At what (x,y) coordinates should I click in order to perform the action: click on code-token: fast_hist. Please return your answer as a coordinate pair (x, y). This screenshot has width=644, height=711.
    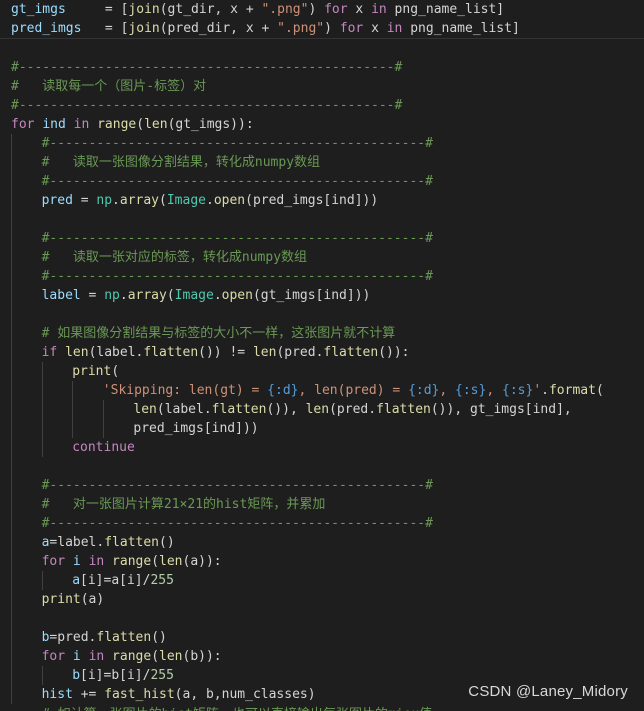
    Looking at the image, I should click on (139, 694).